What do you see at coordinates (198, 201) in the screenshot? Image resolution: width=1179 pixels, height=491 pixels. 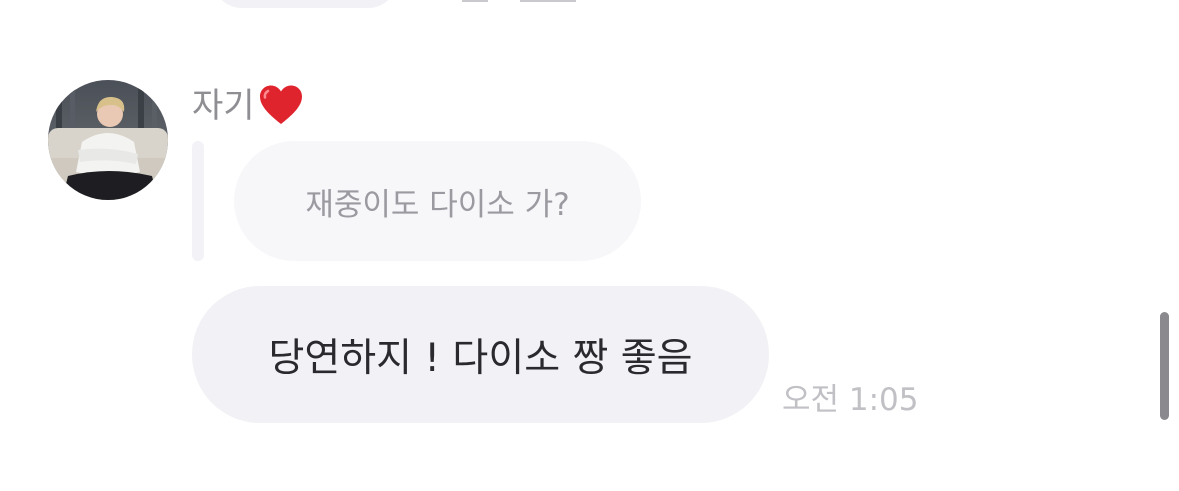 I see `reply-indicator-bar` at bounding box center [198, 201].